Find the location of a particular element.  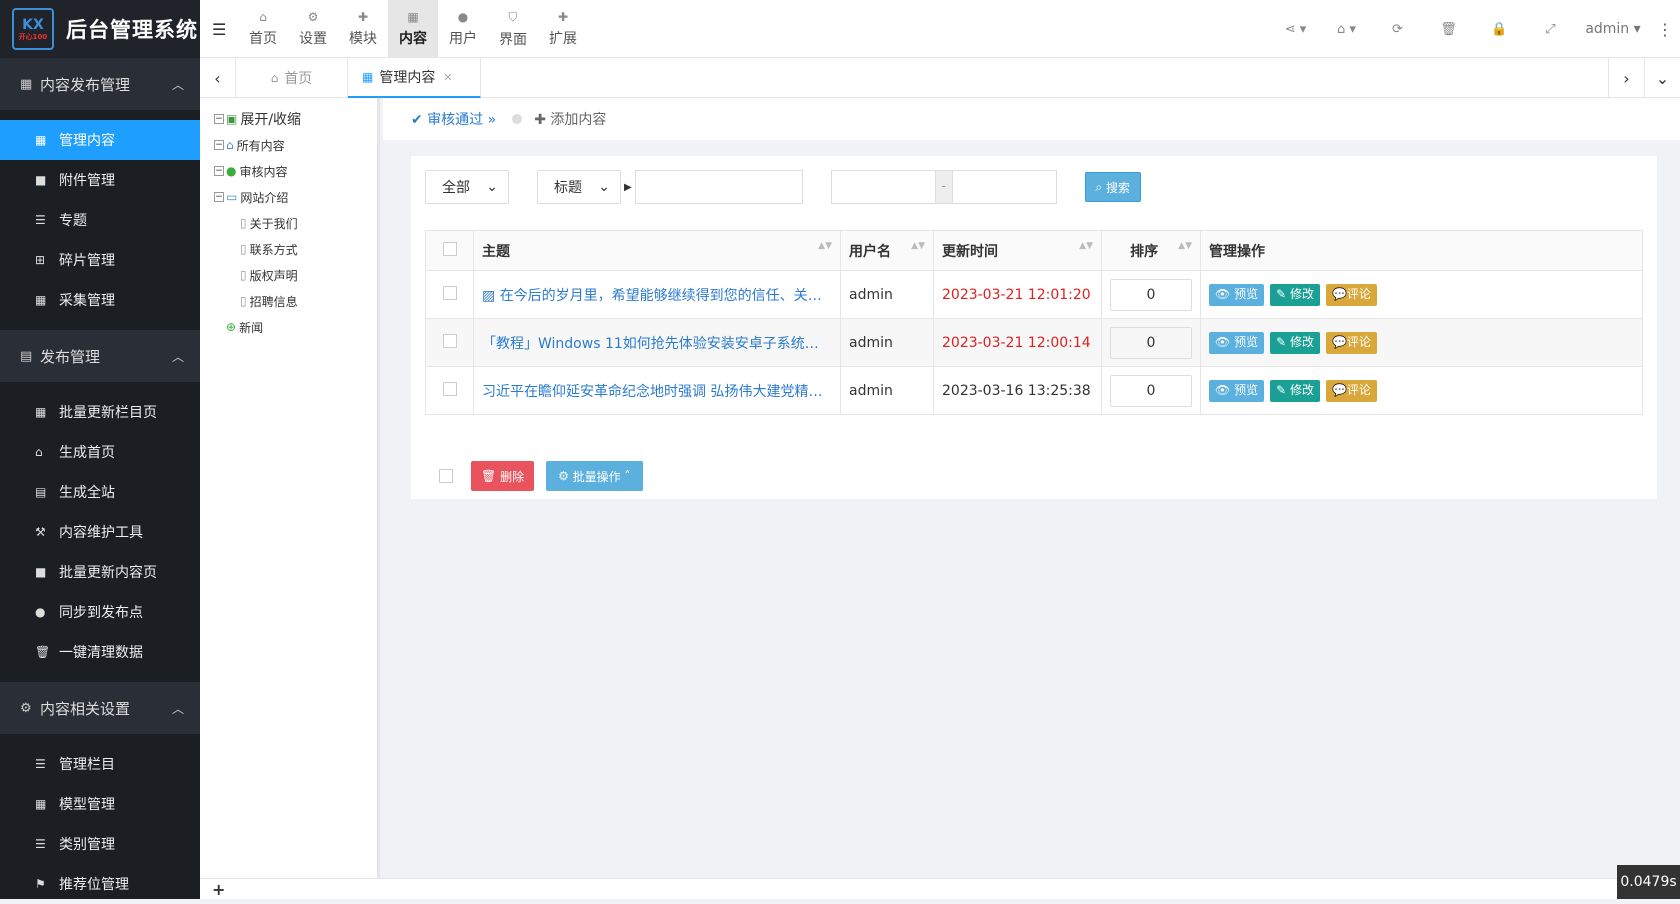

sidebar-group-settings: ⚙内容相关设置︿ is located at coordinates (100, 708).